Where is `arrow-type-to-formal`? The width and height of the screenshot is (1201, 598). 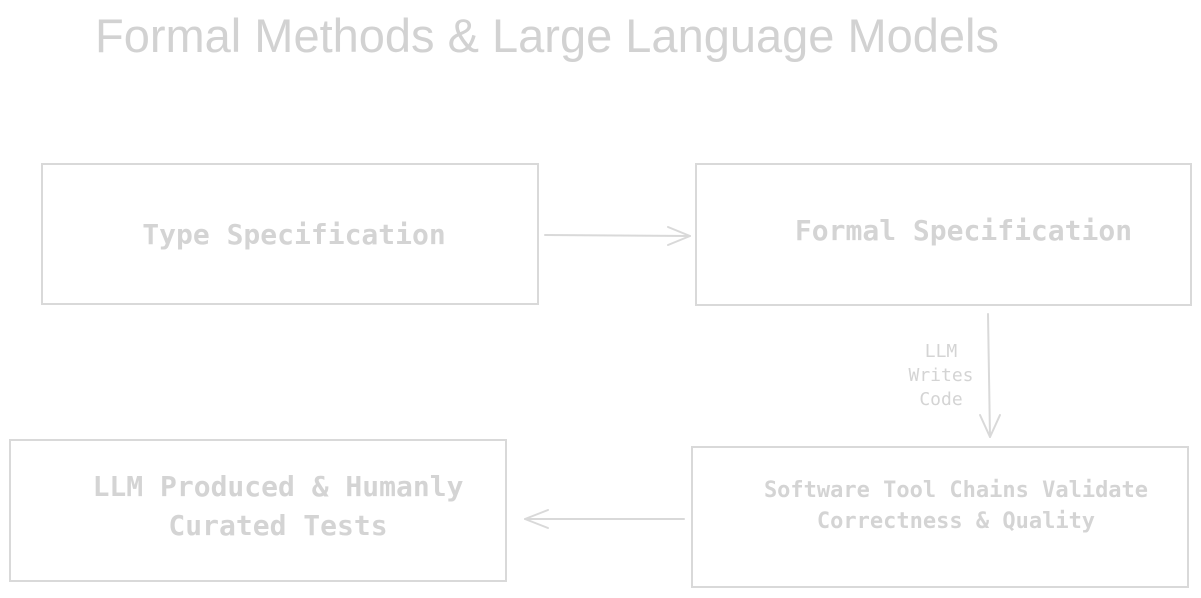 arrow-type-to-formal is located at coordinates (617, 236).